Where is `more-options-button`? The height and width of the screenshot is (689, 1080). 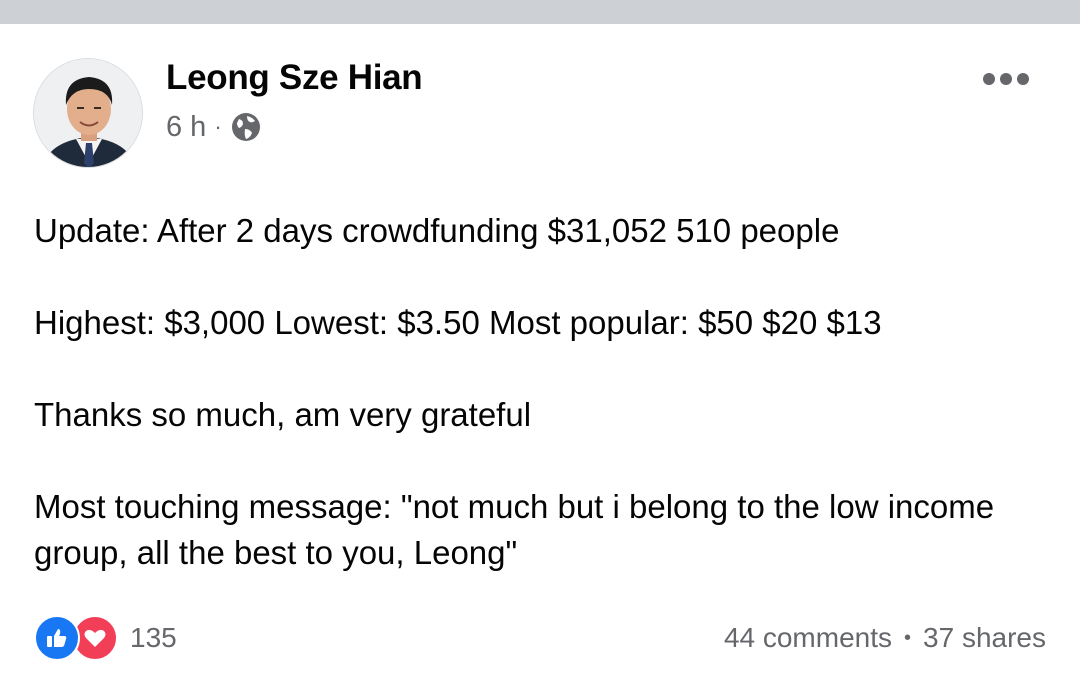
more-options-button is located at coordinates (1006, 79).